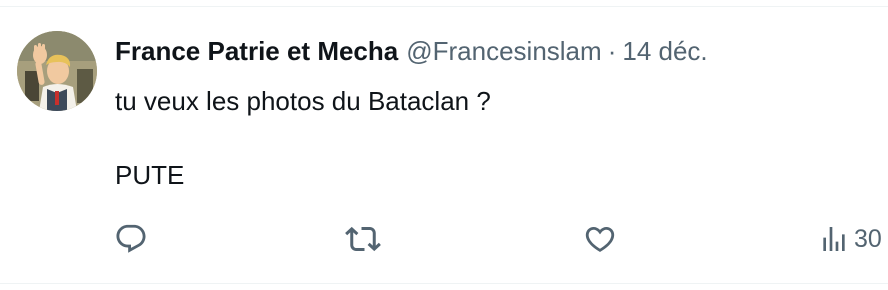 The height and width of the screenshot is (290, 888). Describe the element at coordinates (868, 238) in the screenshot. I see `views-count: 30` at that location.